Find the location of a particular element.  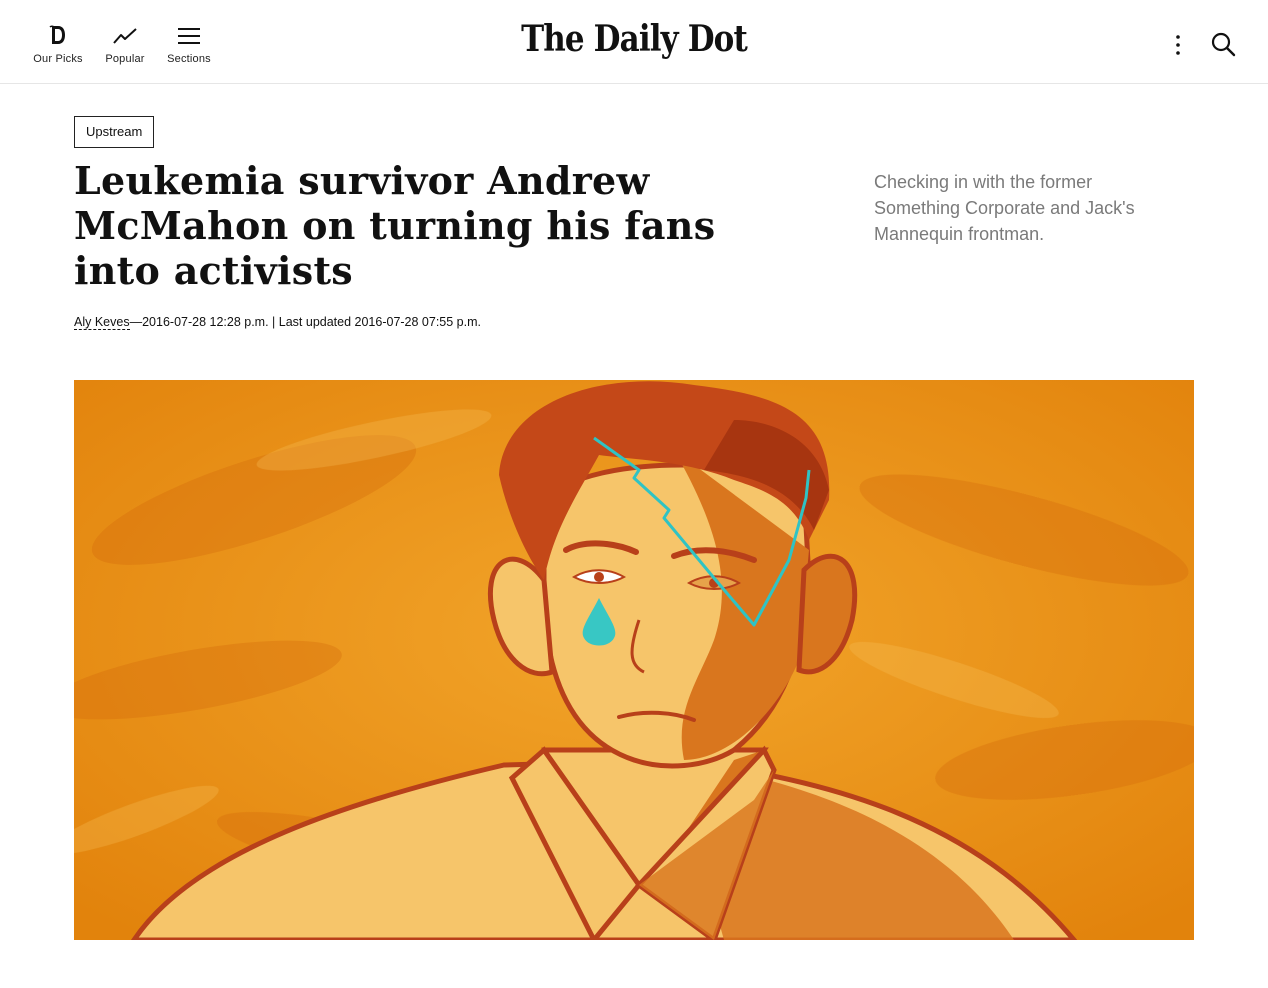

author-link: Aly Keves is located at coordinates (102, 322).